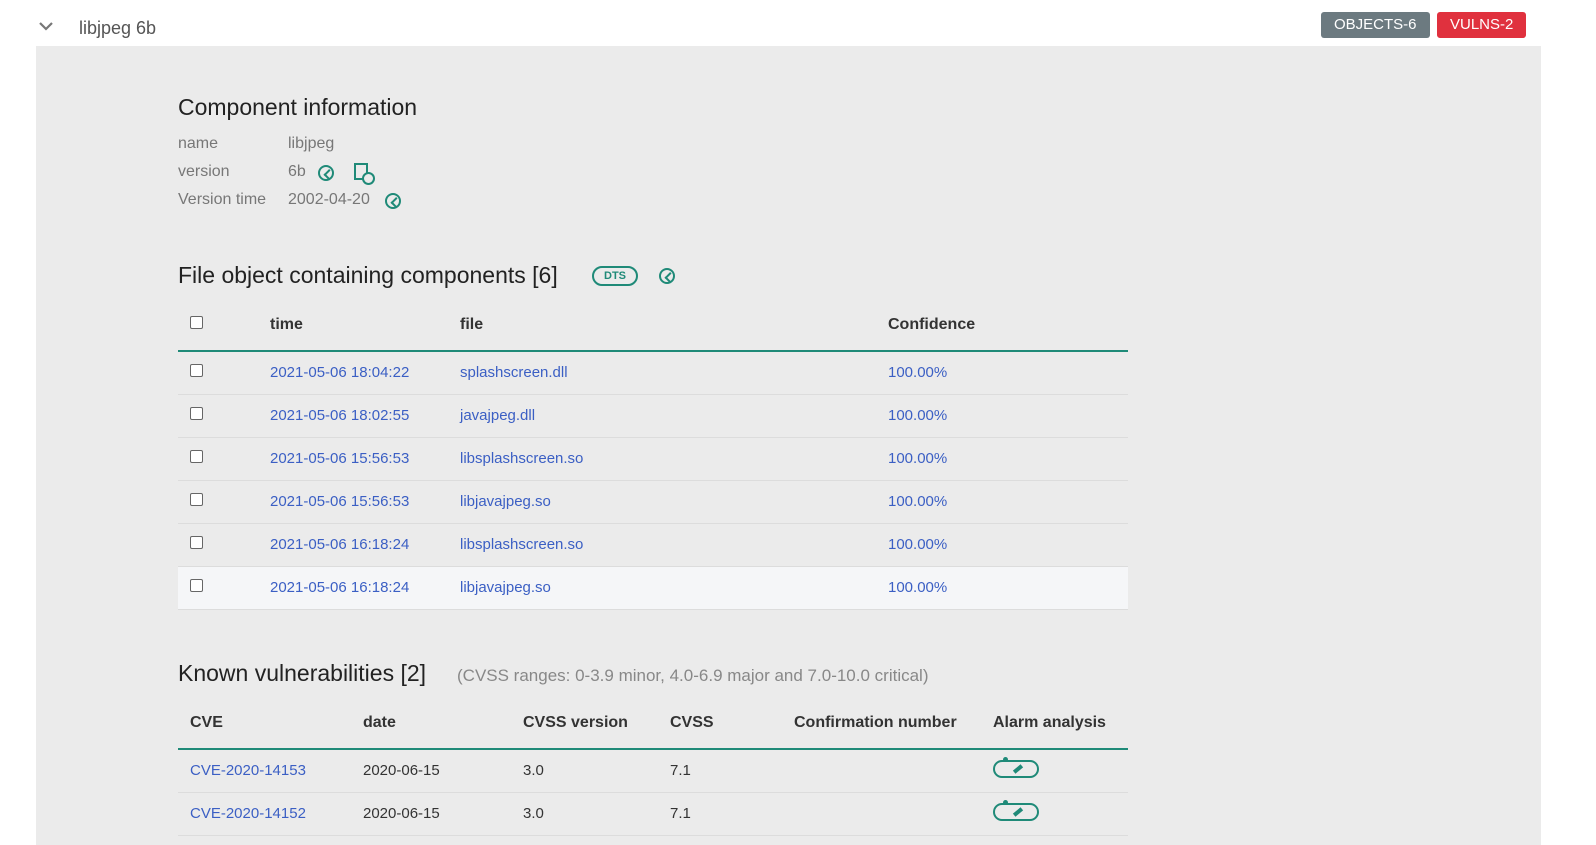 The image size is (1596, 845). I want to click on row-file-link: javajpeg.dll, so click(497, 415).